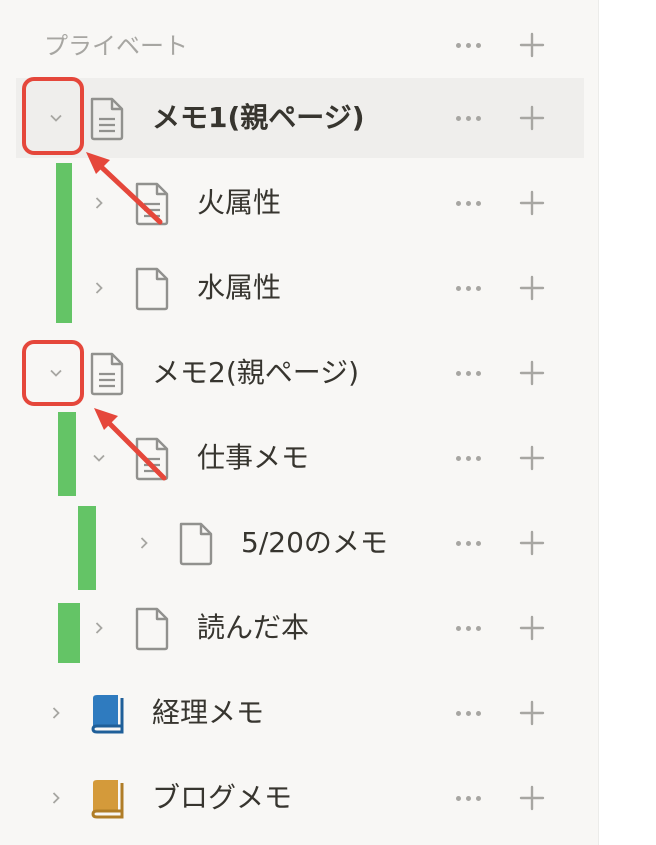 This screenshot has width=656, height=845. Describe the element at coordinates (258, 117) in the screenshot. I see `sidebar-item-label: メモ1(親ページ)` at that location.